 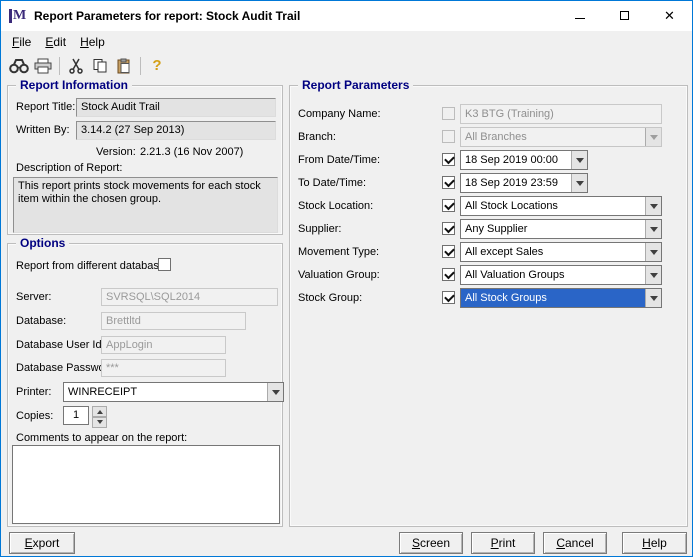 I want to click on comments-label: Comments to appear on the report:, so click(x=102, y=438).